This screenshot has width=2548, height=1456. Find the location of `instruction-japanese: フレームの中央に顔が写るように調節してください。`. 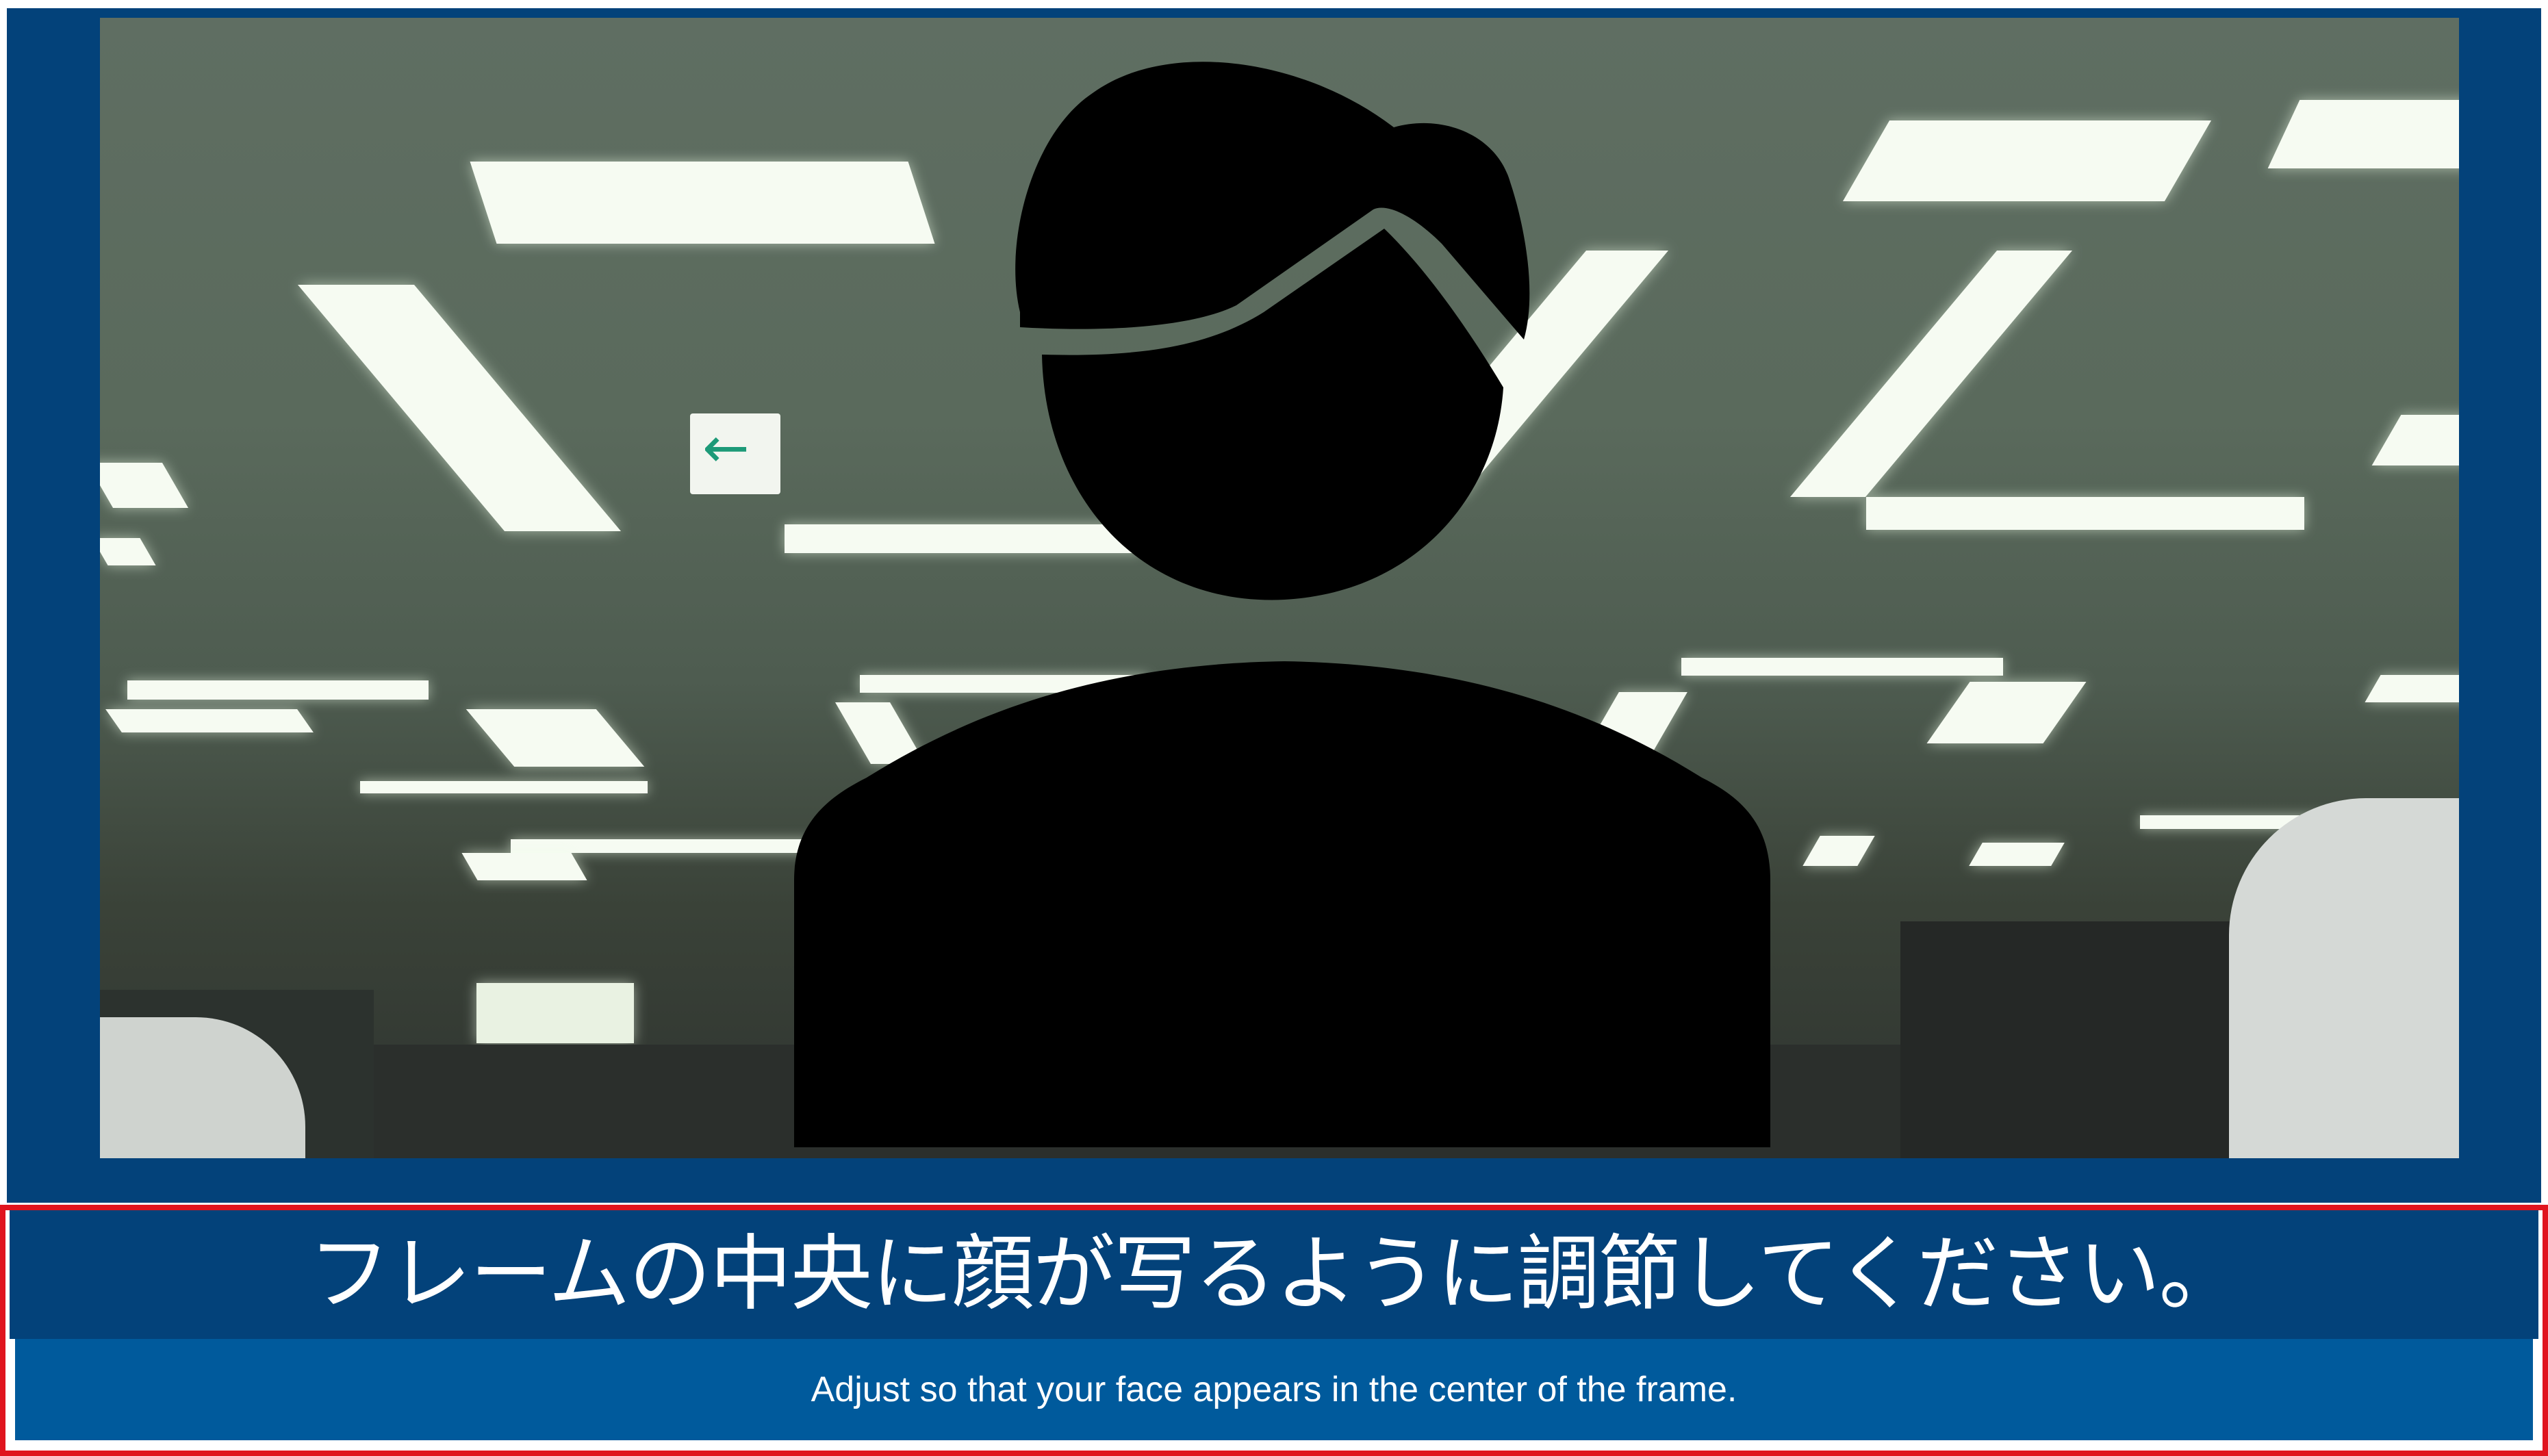

instruction-japanese: フレームの中央に顔が写るように調節してください。 is located at coordinates (1274, 1274).